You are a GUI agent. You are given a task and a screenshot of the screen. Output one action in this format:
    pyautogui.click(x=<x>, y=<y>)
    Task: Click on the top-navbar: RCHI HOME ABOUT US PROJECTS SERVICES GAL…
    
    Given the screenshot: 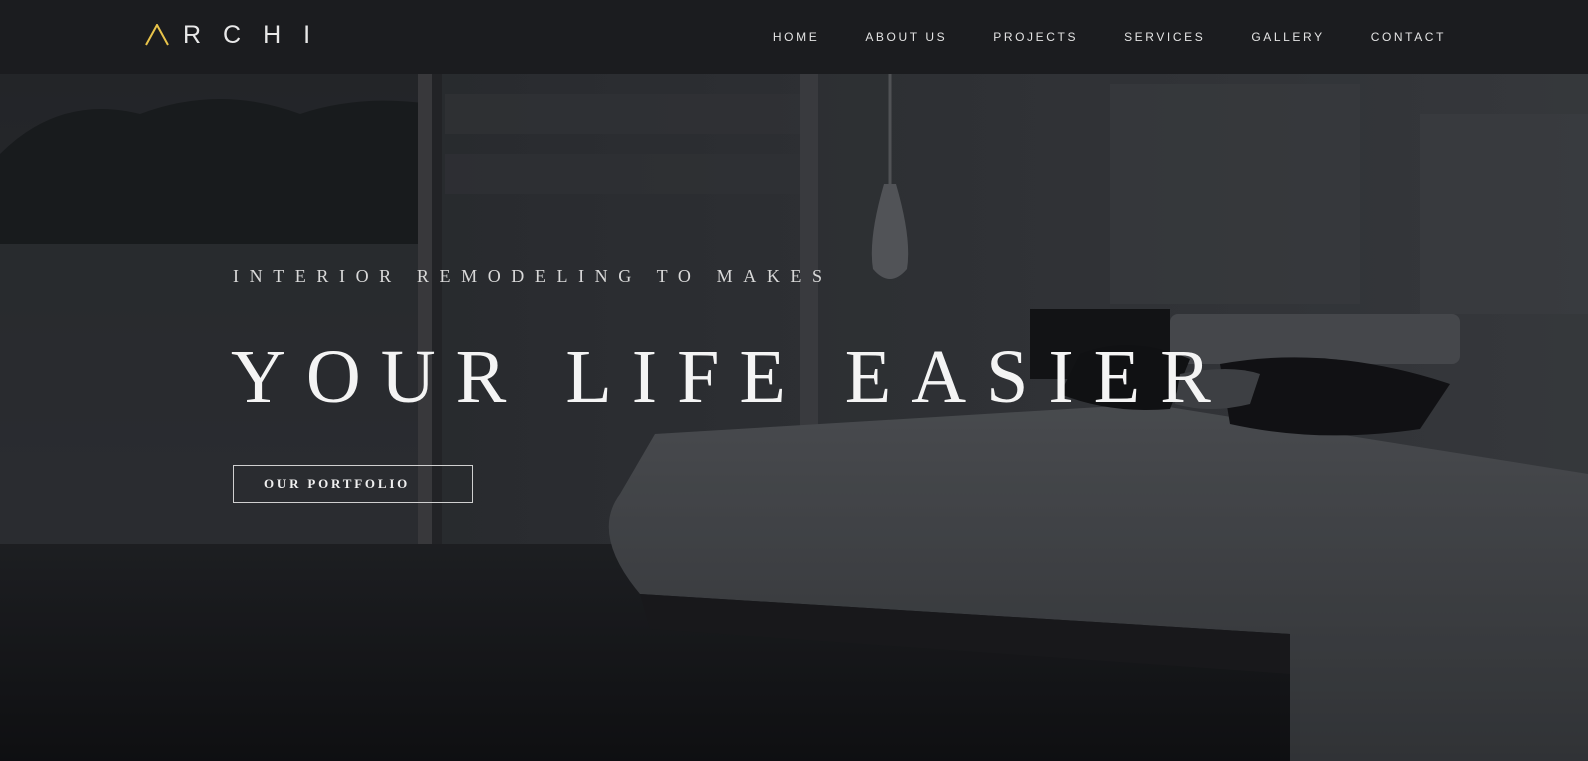 What is the action you would take?
    pyautogui.click(x=794, y=37)
    